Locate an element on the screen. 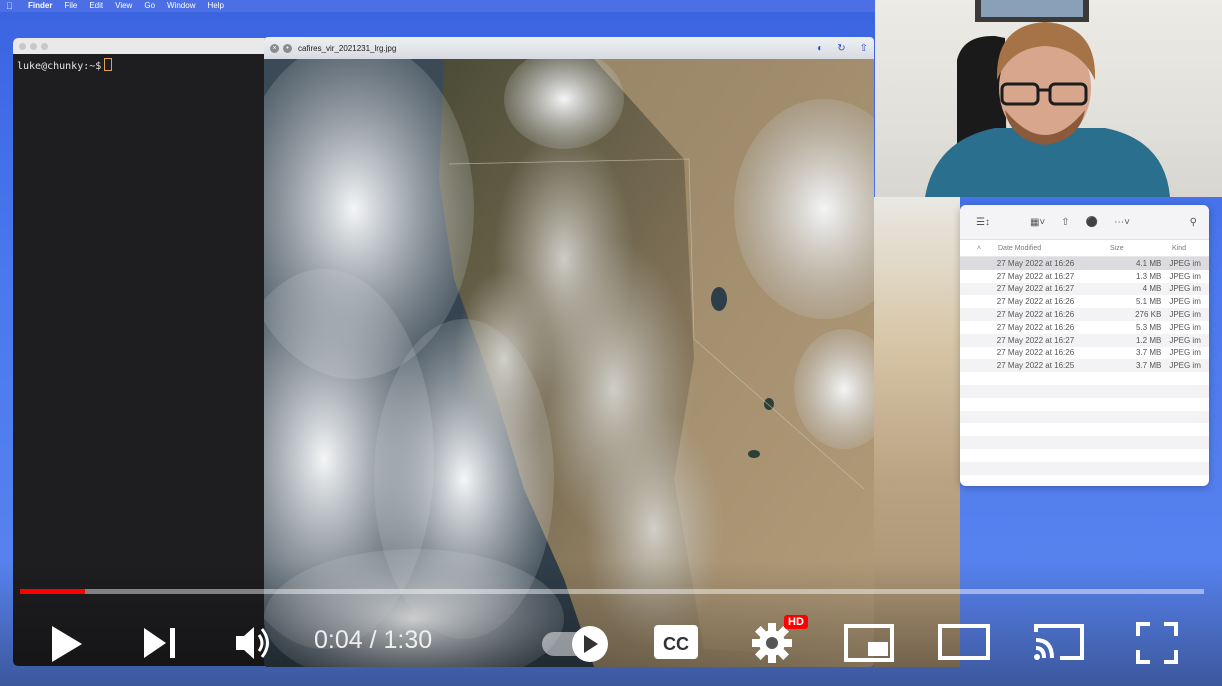  svg-text: CC is located at coordinates (676, 644).